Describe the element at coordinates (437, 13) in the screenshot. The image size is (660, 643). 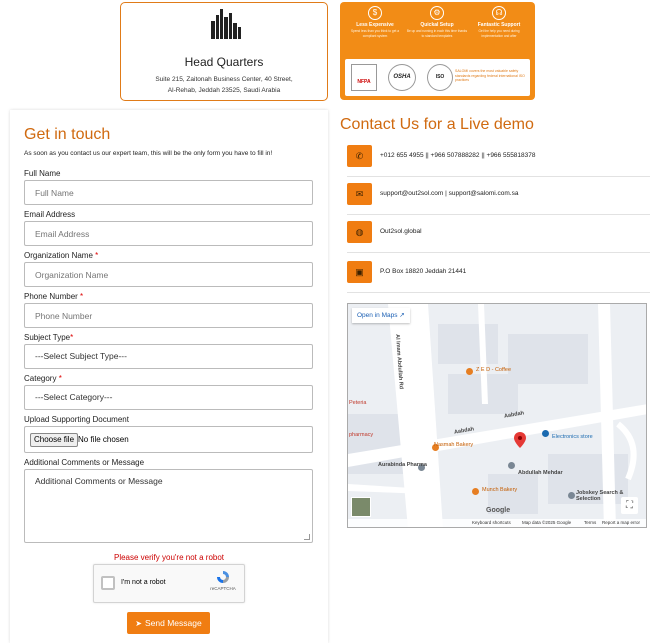
I see `gear-icon: ⚙` at that location.